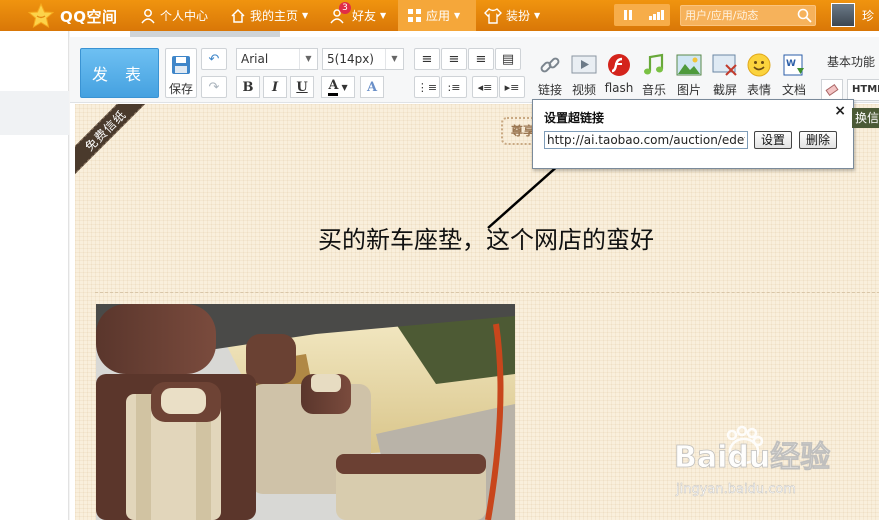  I want to click on search-input, so click(740, 15).